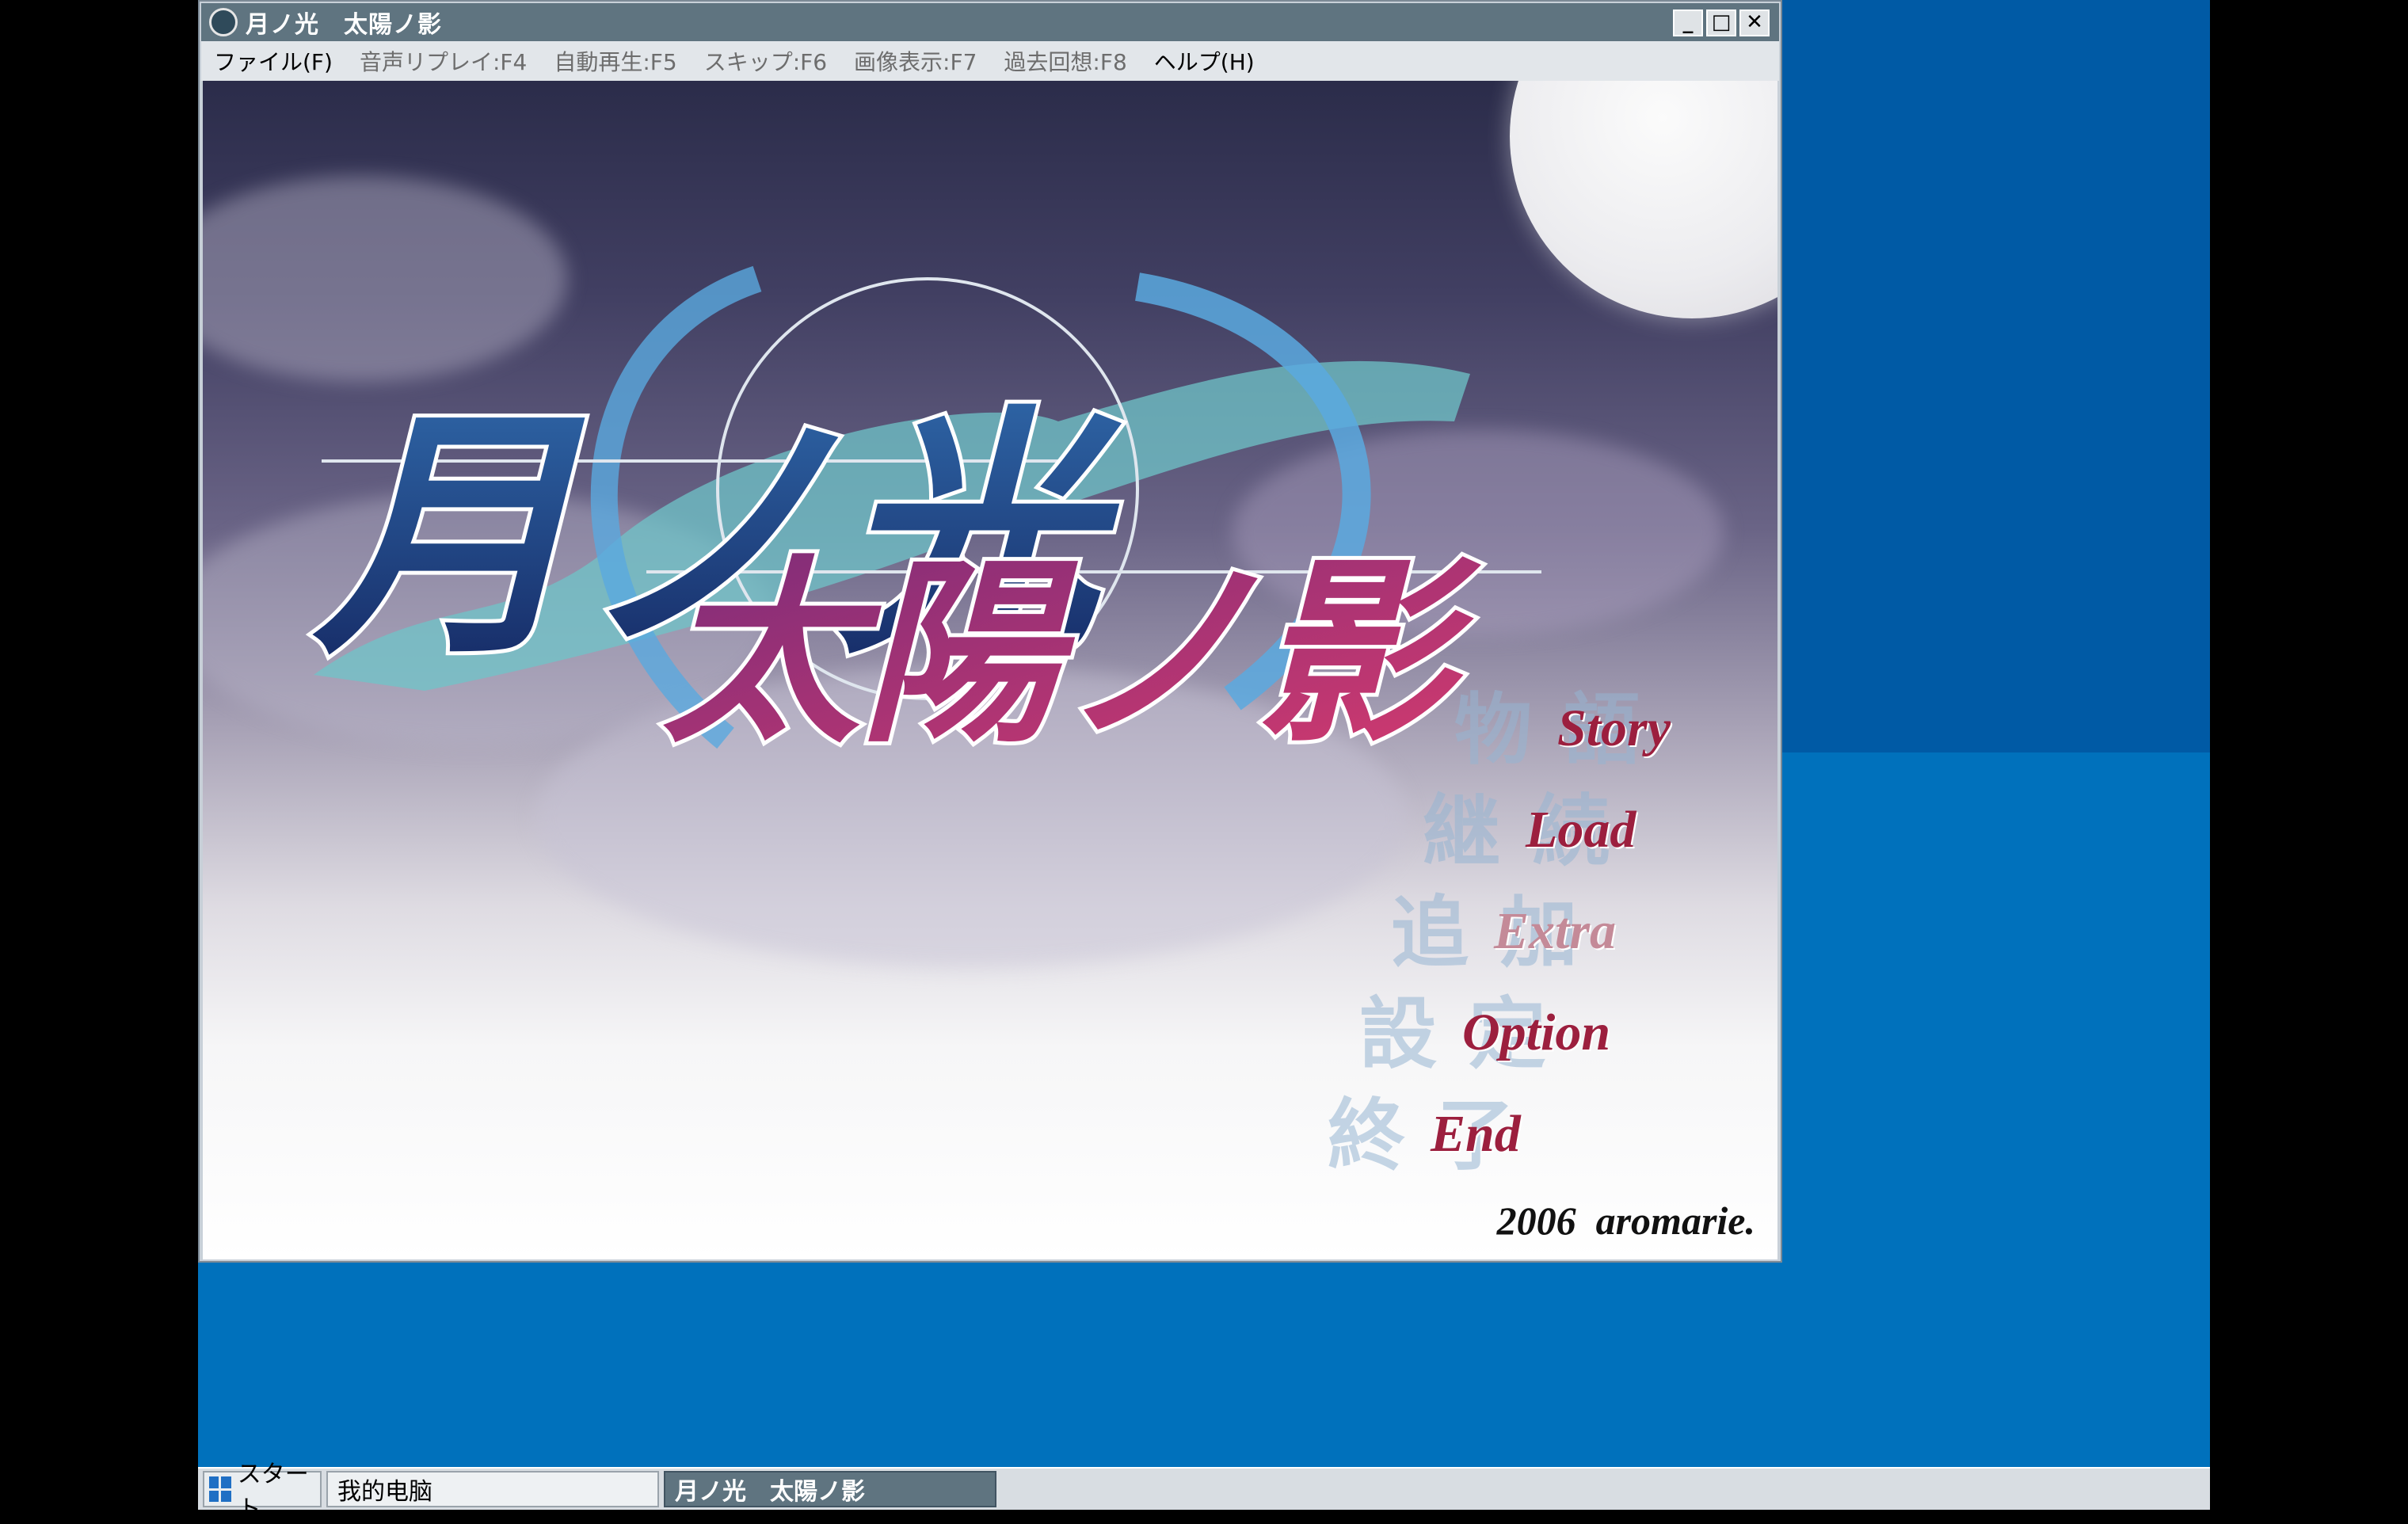 The image size is (2408, 1524). What do you see at coordinates (1555, 931) in the screenshot?
I see `menu-extra-label: Extra` at bounding box center [1555, 931].